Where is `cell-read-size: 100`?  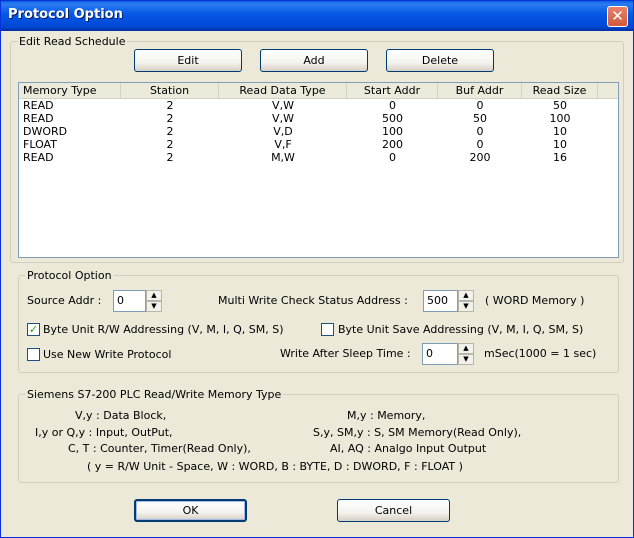 cell-read-size: 100 is located at coordinates (560, 118).